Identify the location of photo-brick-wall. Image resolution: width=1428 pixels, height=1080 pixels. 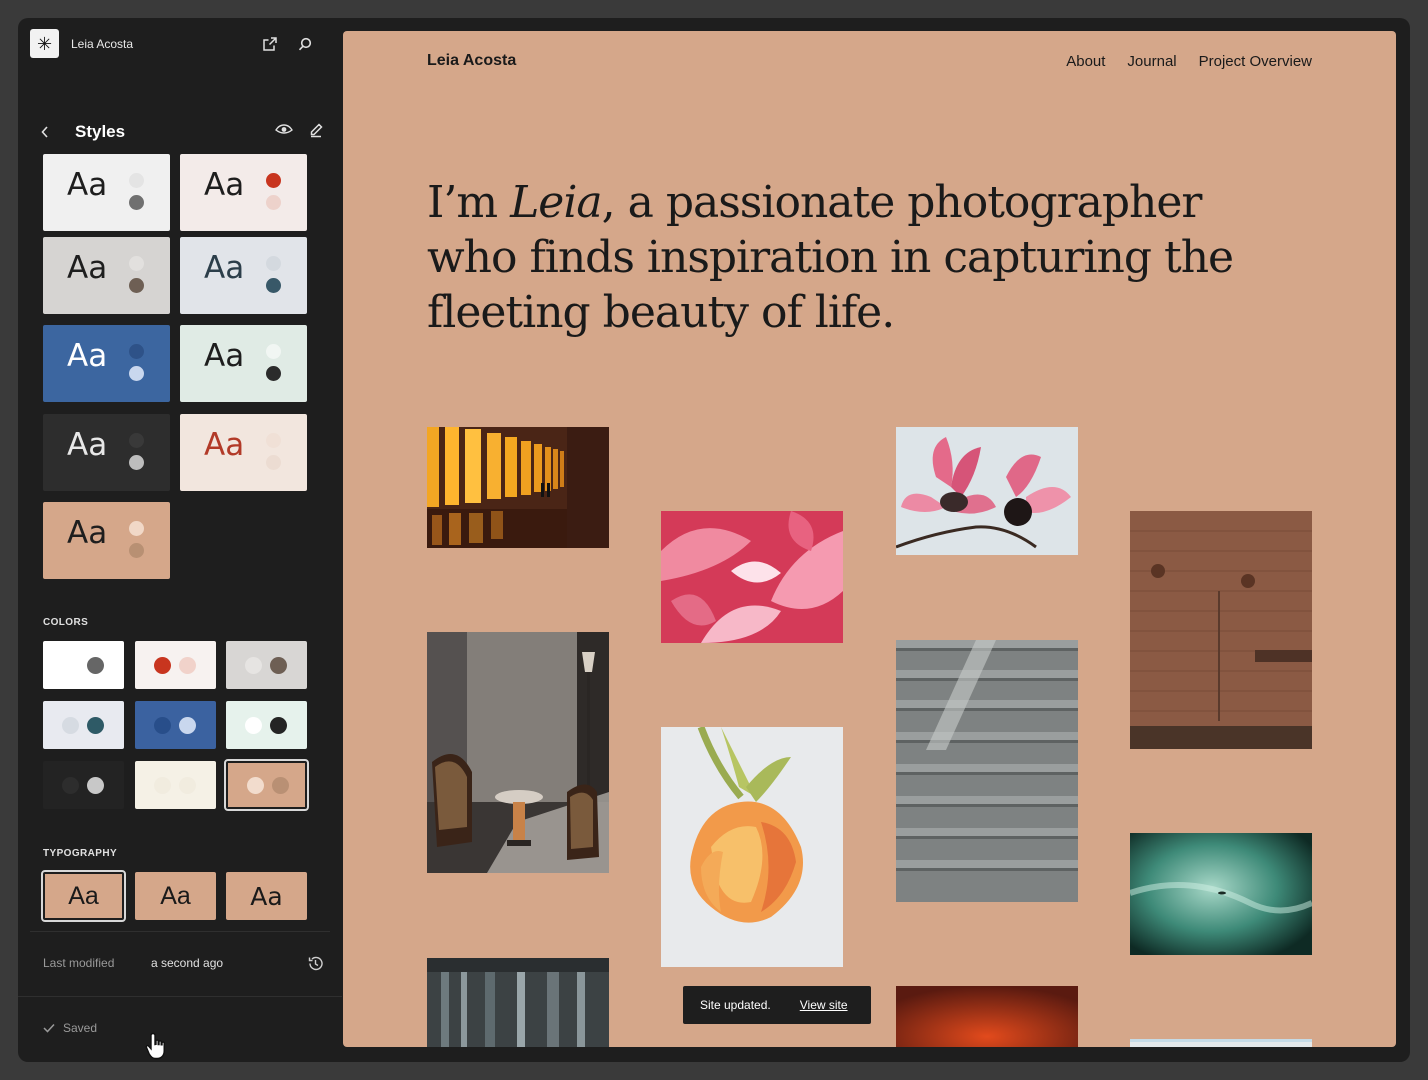
(1221, 630).